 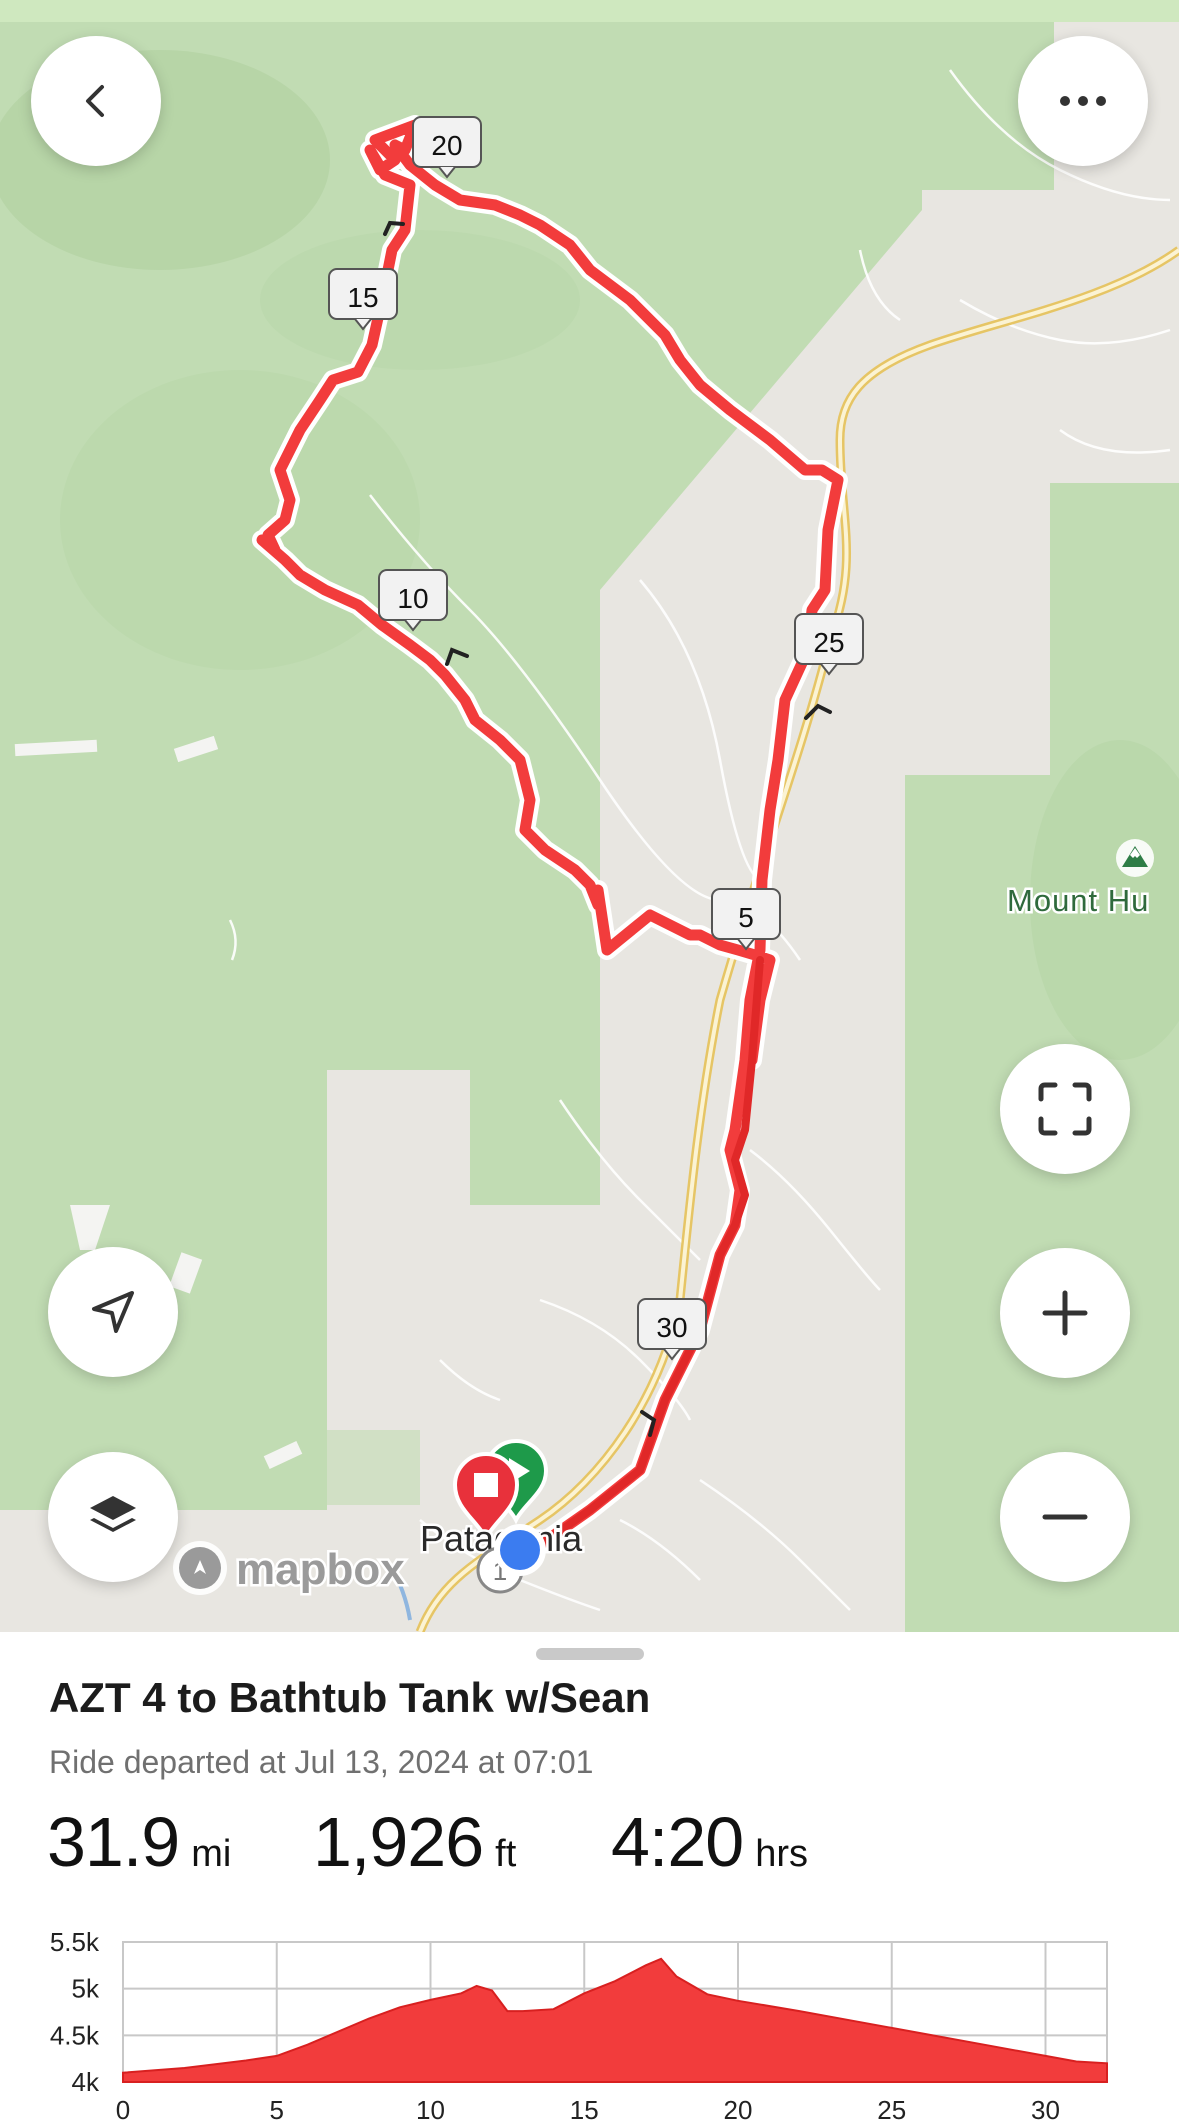 I want to click on mile-marker-10: 10, so click(x=413, y=600).